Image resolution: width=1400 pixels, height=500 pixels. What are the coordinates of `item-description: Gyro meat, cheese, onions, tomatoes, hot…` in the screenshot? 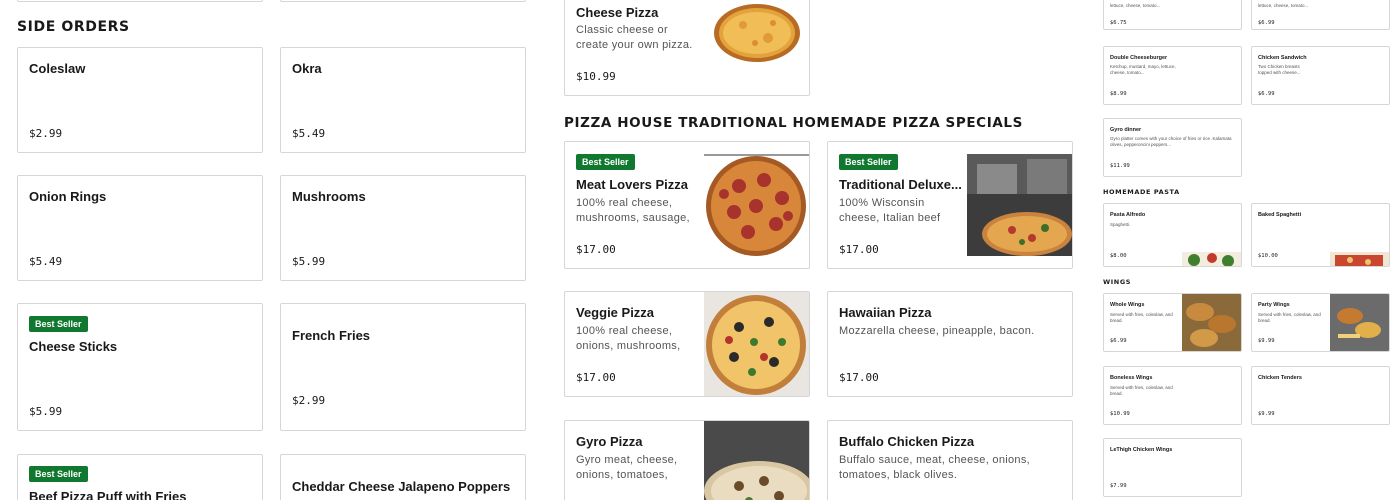 It's located at (627, 469).